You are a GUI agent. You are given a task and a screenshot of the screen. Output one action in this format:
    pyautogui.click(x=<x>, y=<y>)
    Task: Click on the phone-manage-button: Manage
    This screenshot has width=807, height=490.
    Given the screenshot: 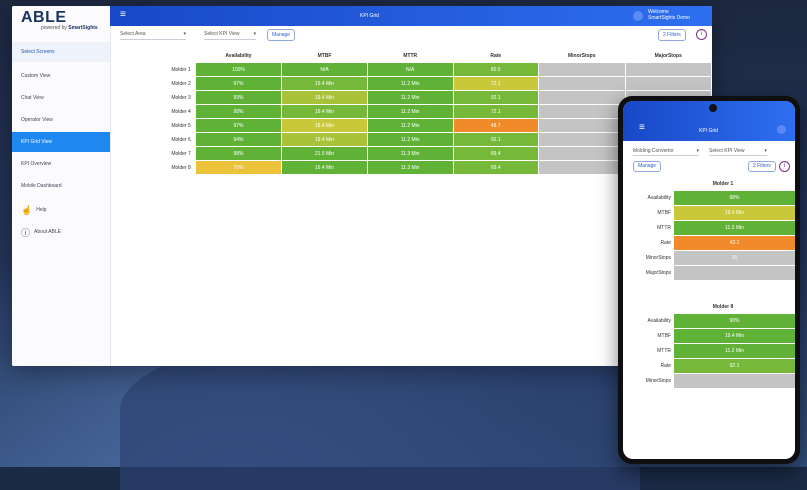 What is the action you would take?
    pyautogui.click(x=647, y=166)
    